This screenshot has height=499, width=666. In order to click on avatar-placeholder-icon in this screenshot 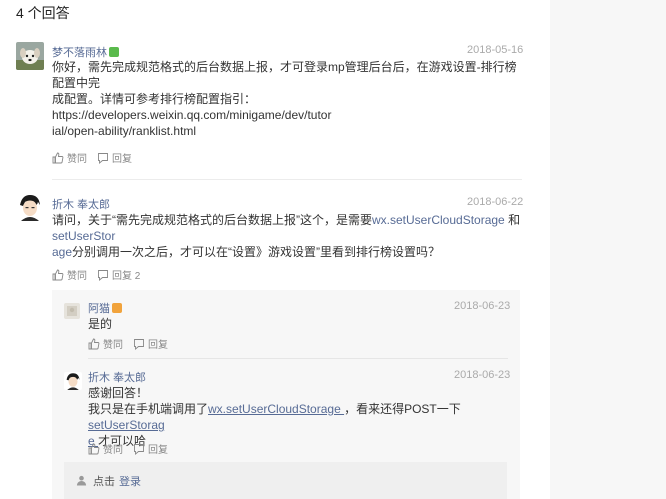, I will do `click(72, 311)`.